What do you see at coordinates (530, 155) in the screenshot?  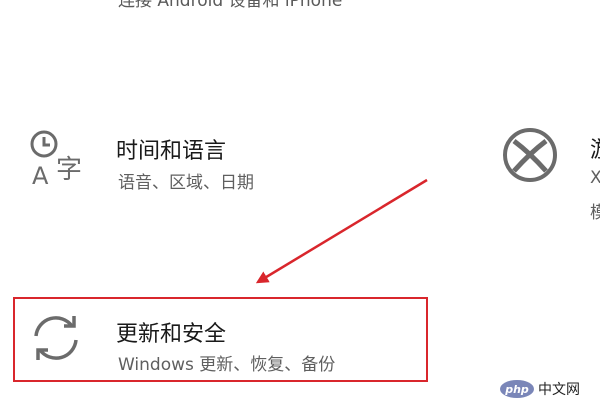 I see `xbox-icon` at bounding box center [530, 155].